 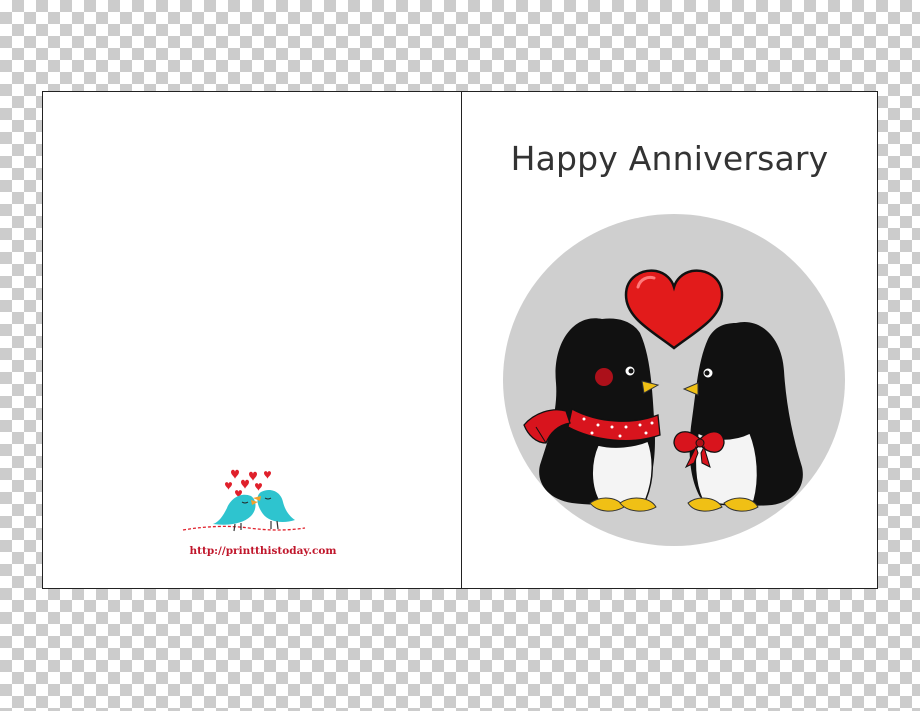 I want to click on card-title: Happy Anniversary, so click(x=669, y=158).